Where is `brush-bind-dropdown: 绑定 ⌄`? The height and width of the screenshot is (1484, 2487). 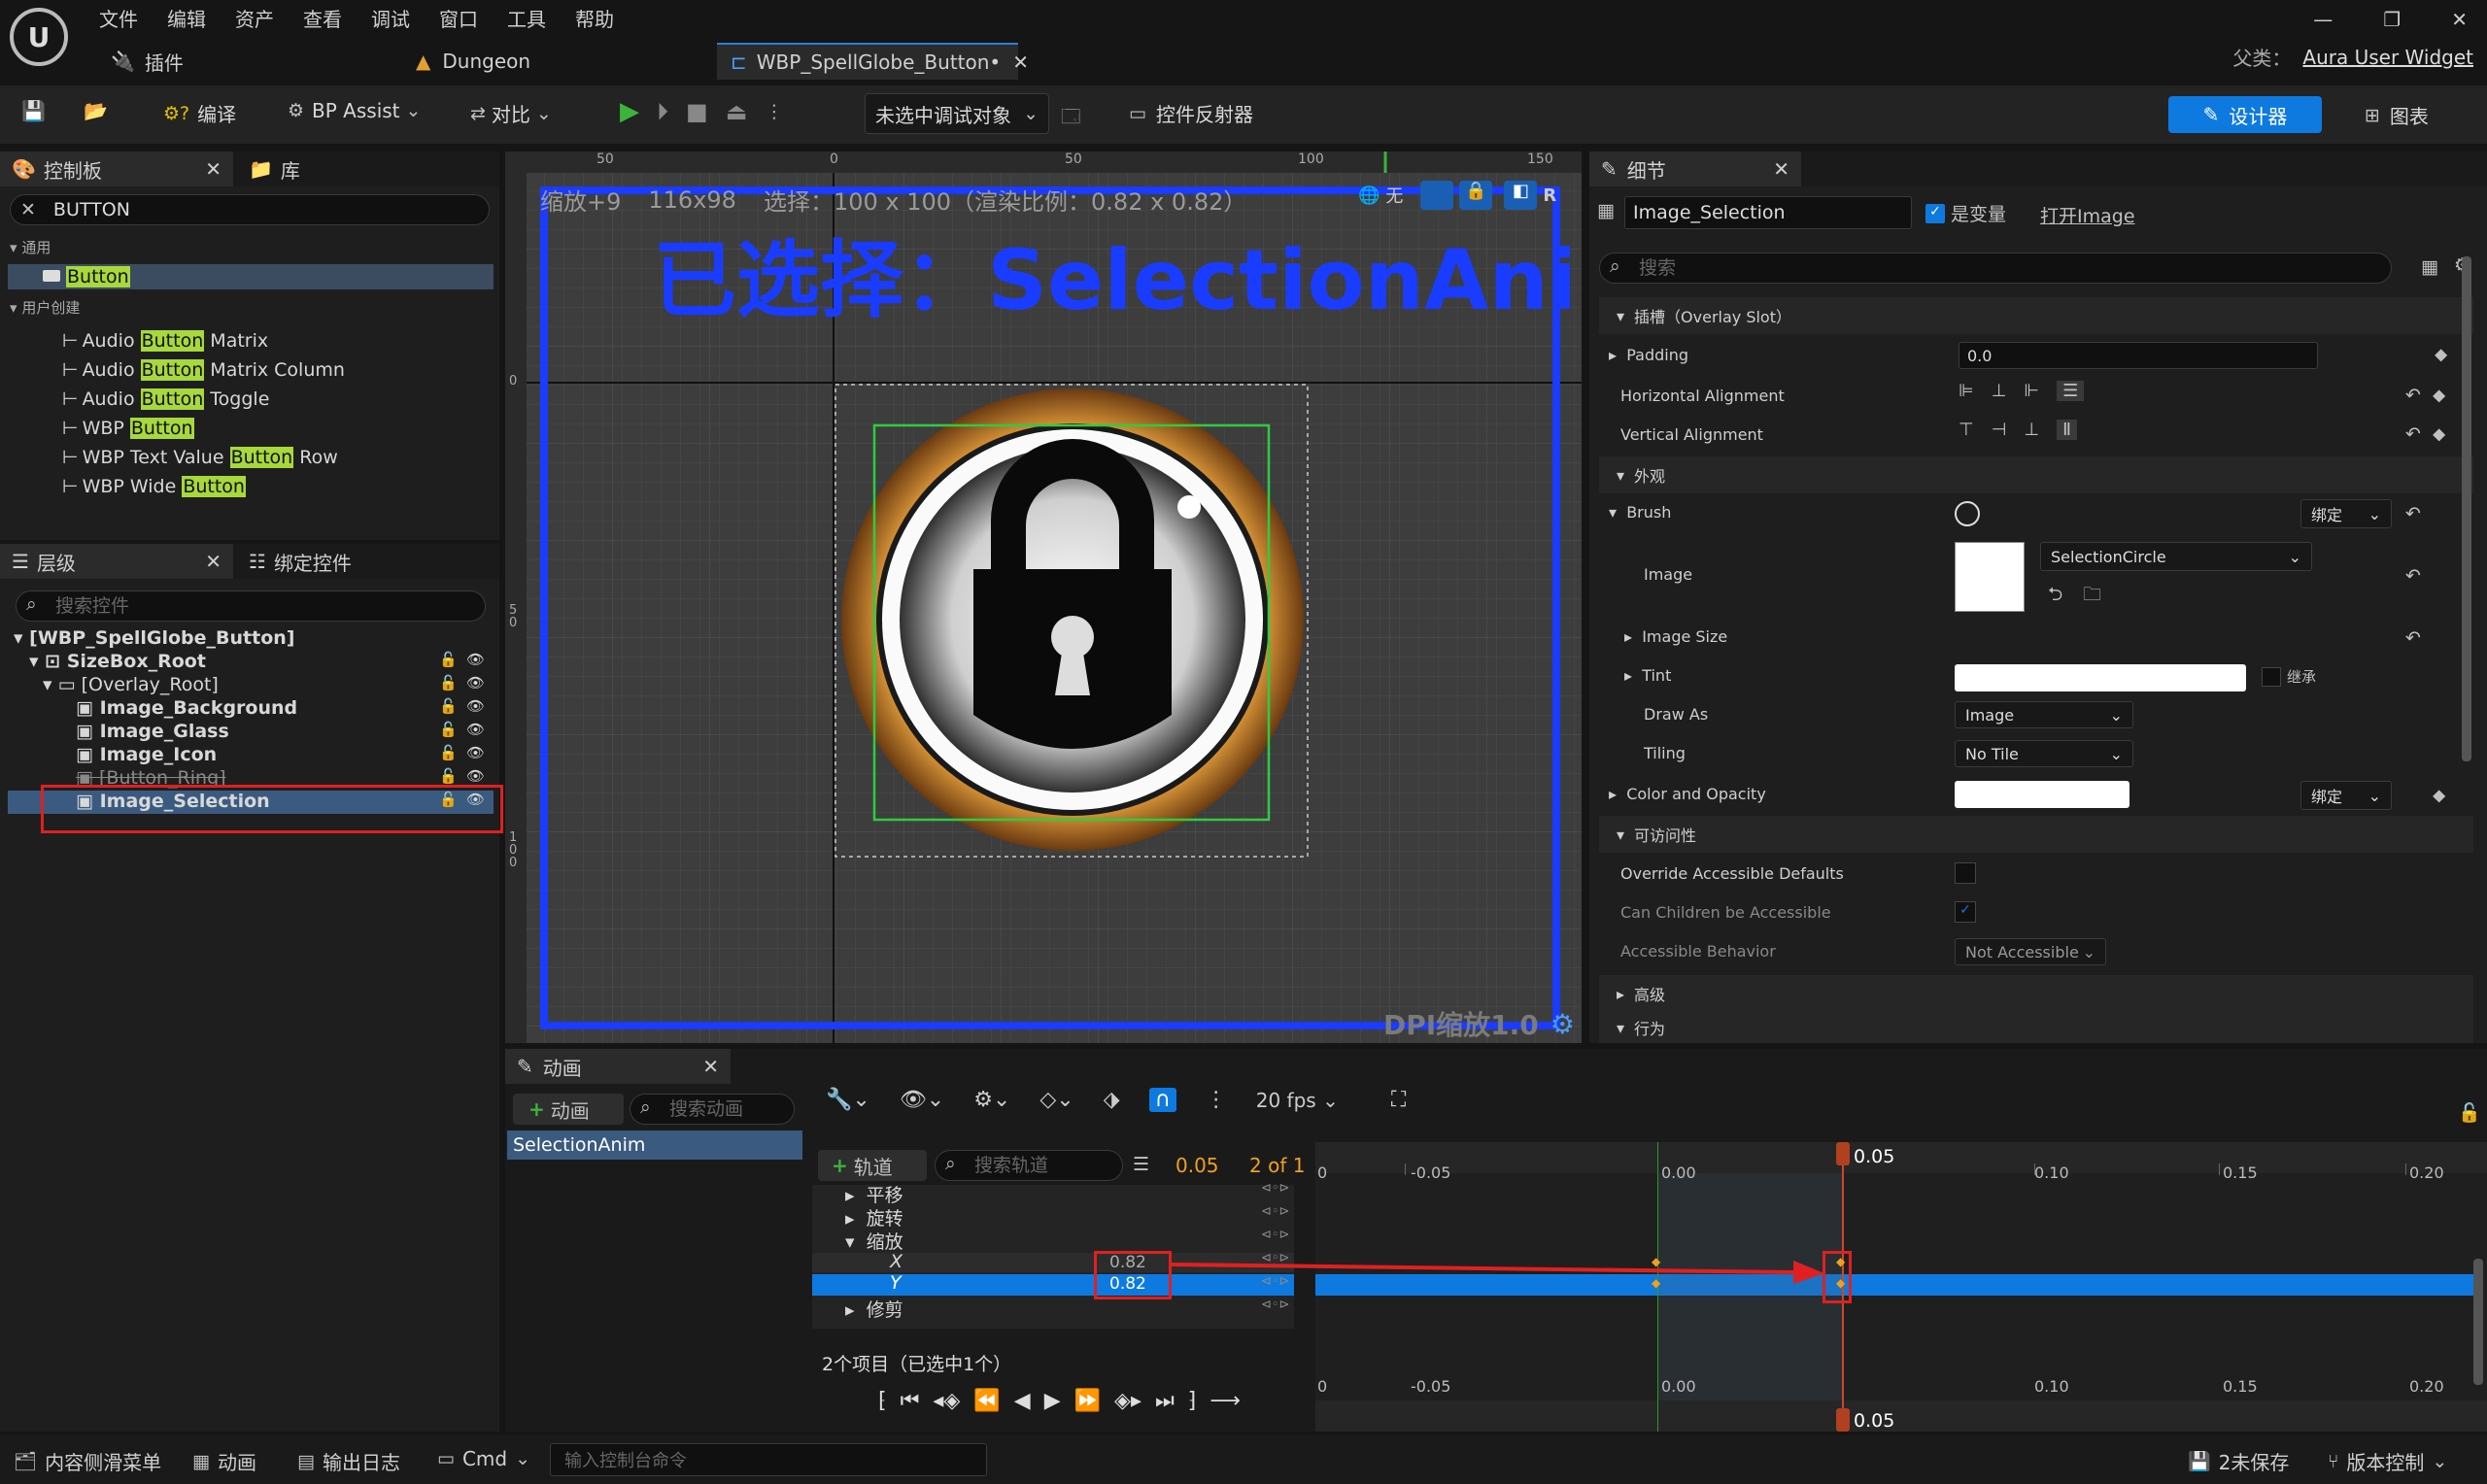
brush-bind-dropdown: 绑定 ⌄ is located at coordinates (2346, 513).